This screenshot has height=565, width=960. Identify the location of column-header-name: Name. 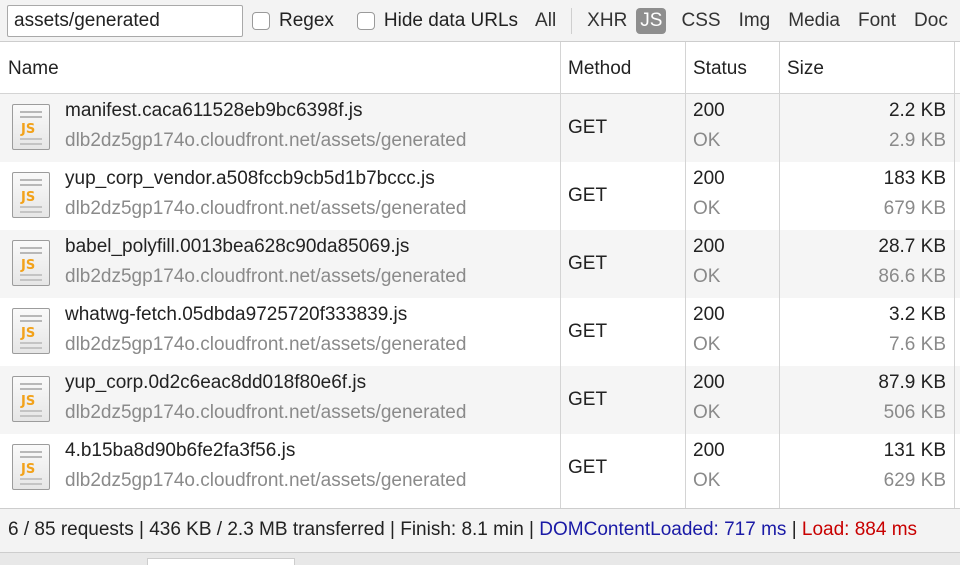
(33, 69).